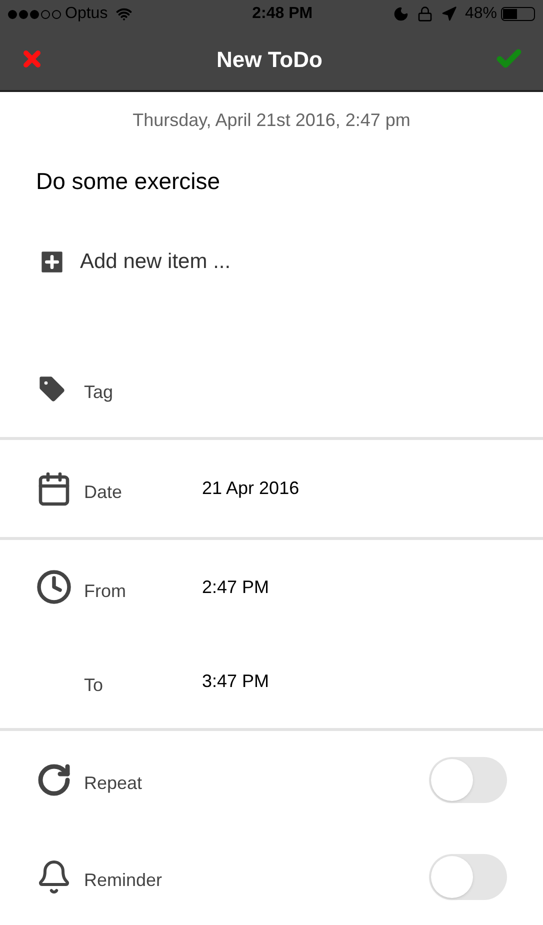 The width and height of the screenshot is (543, 925). I want to click on row-value: 21 Apr 2016, so click(251, 488).